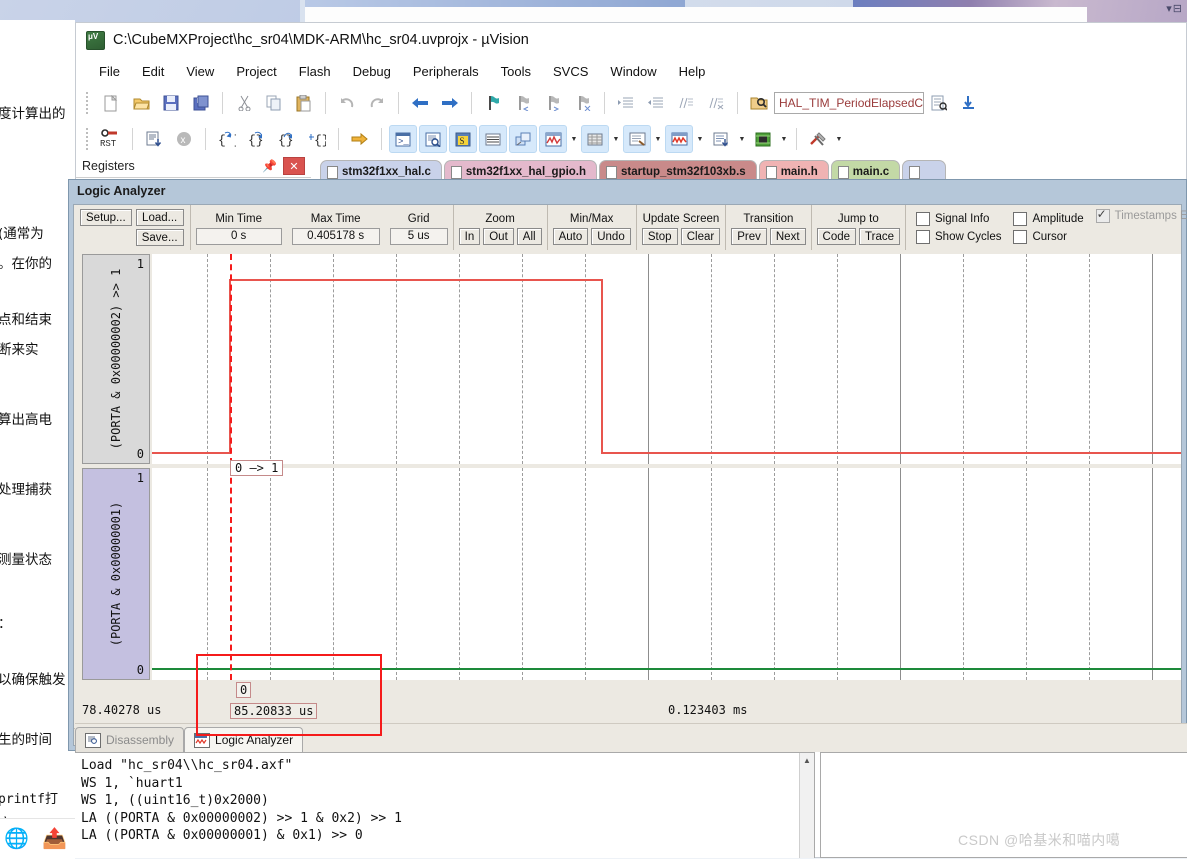 Image resolution: width=1187 pixels, height=859 pixels. I want to click on globe-icon: 🌐, so click(16, 839).